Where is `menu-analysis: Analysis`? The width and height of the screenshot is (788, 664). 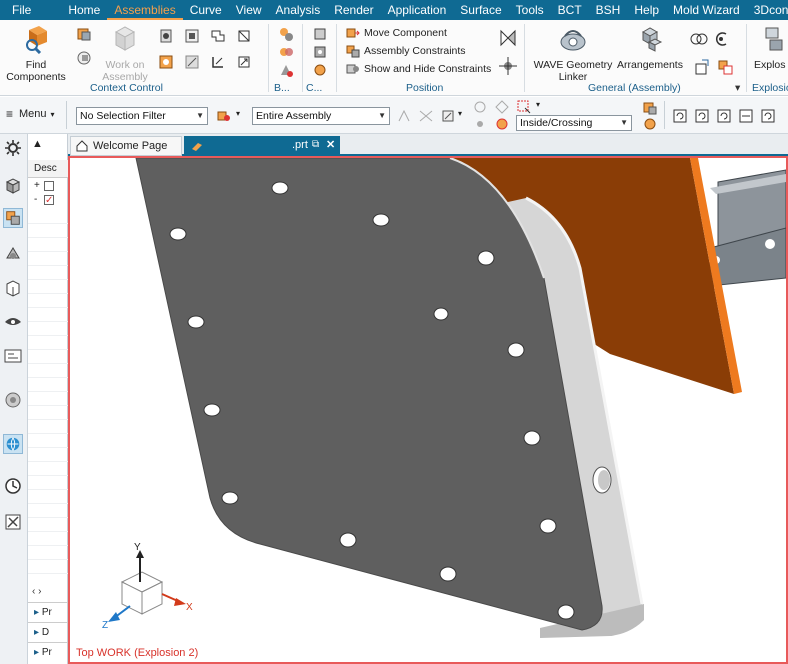
menu-analysis: Analysis is located at coordinates (298, 10).